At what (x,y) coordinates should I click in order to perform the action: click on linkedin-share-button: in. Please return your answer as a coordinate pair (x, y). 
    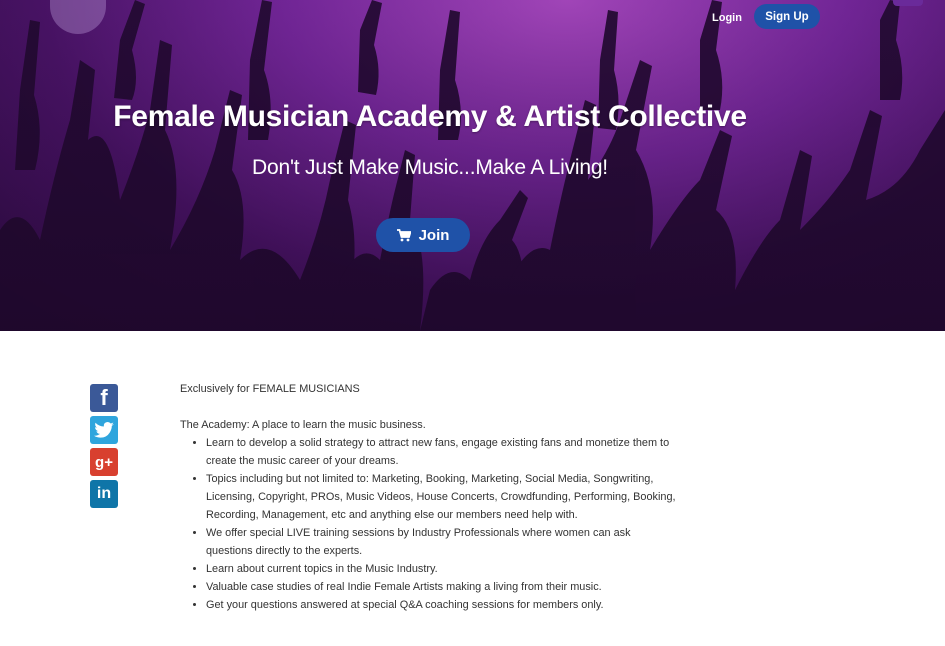
    Looking at the image, I should click on (104, 494).